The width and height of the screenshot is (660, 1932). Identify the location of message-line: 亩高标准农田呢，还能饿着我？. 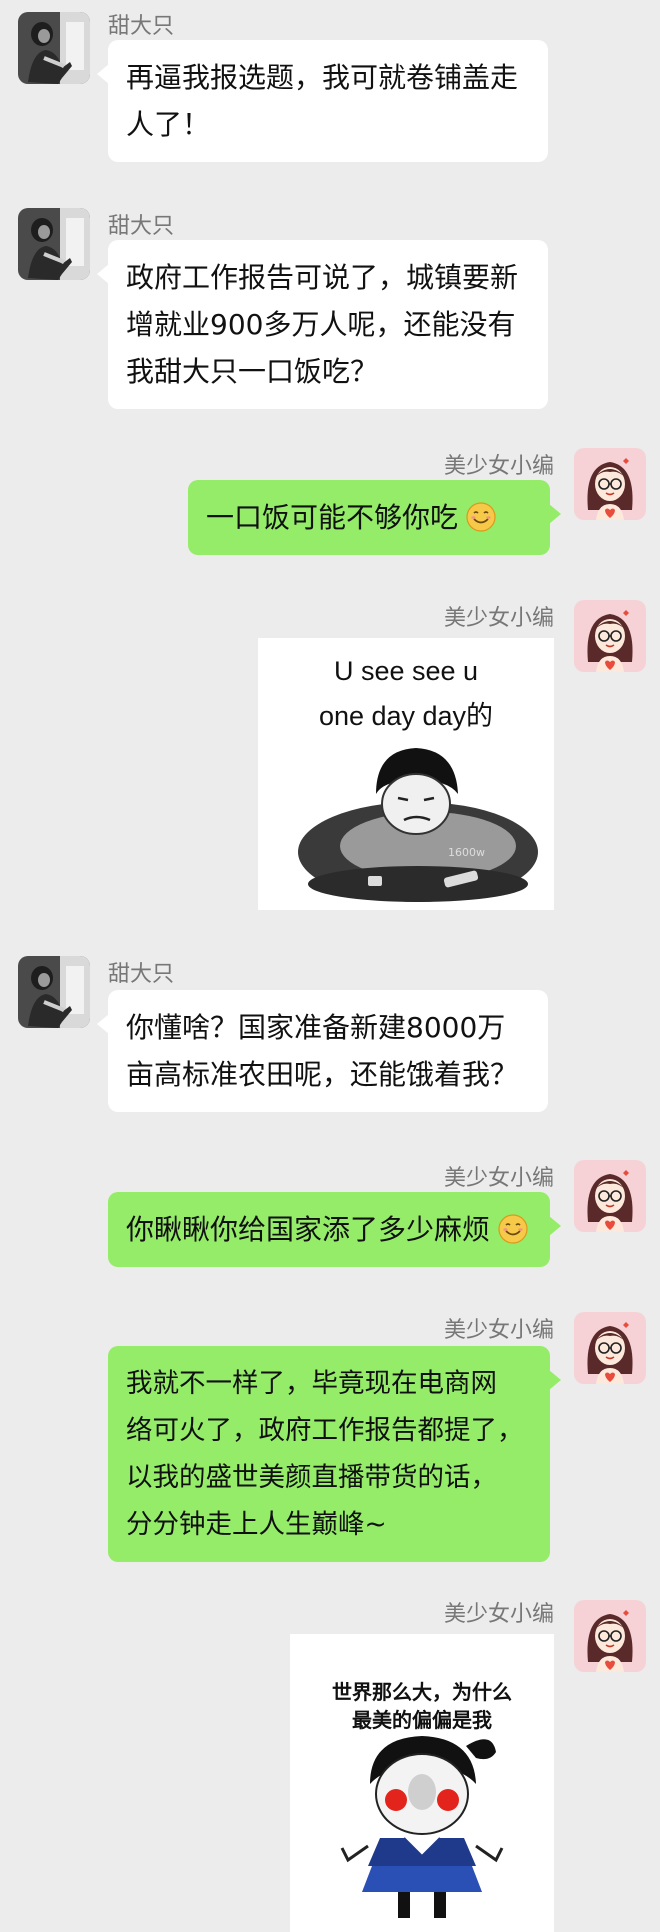
(322, 1074).